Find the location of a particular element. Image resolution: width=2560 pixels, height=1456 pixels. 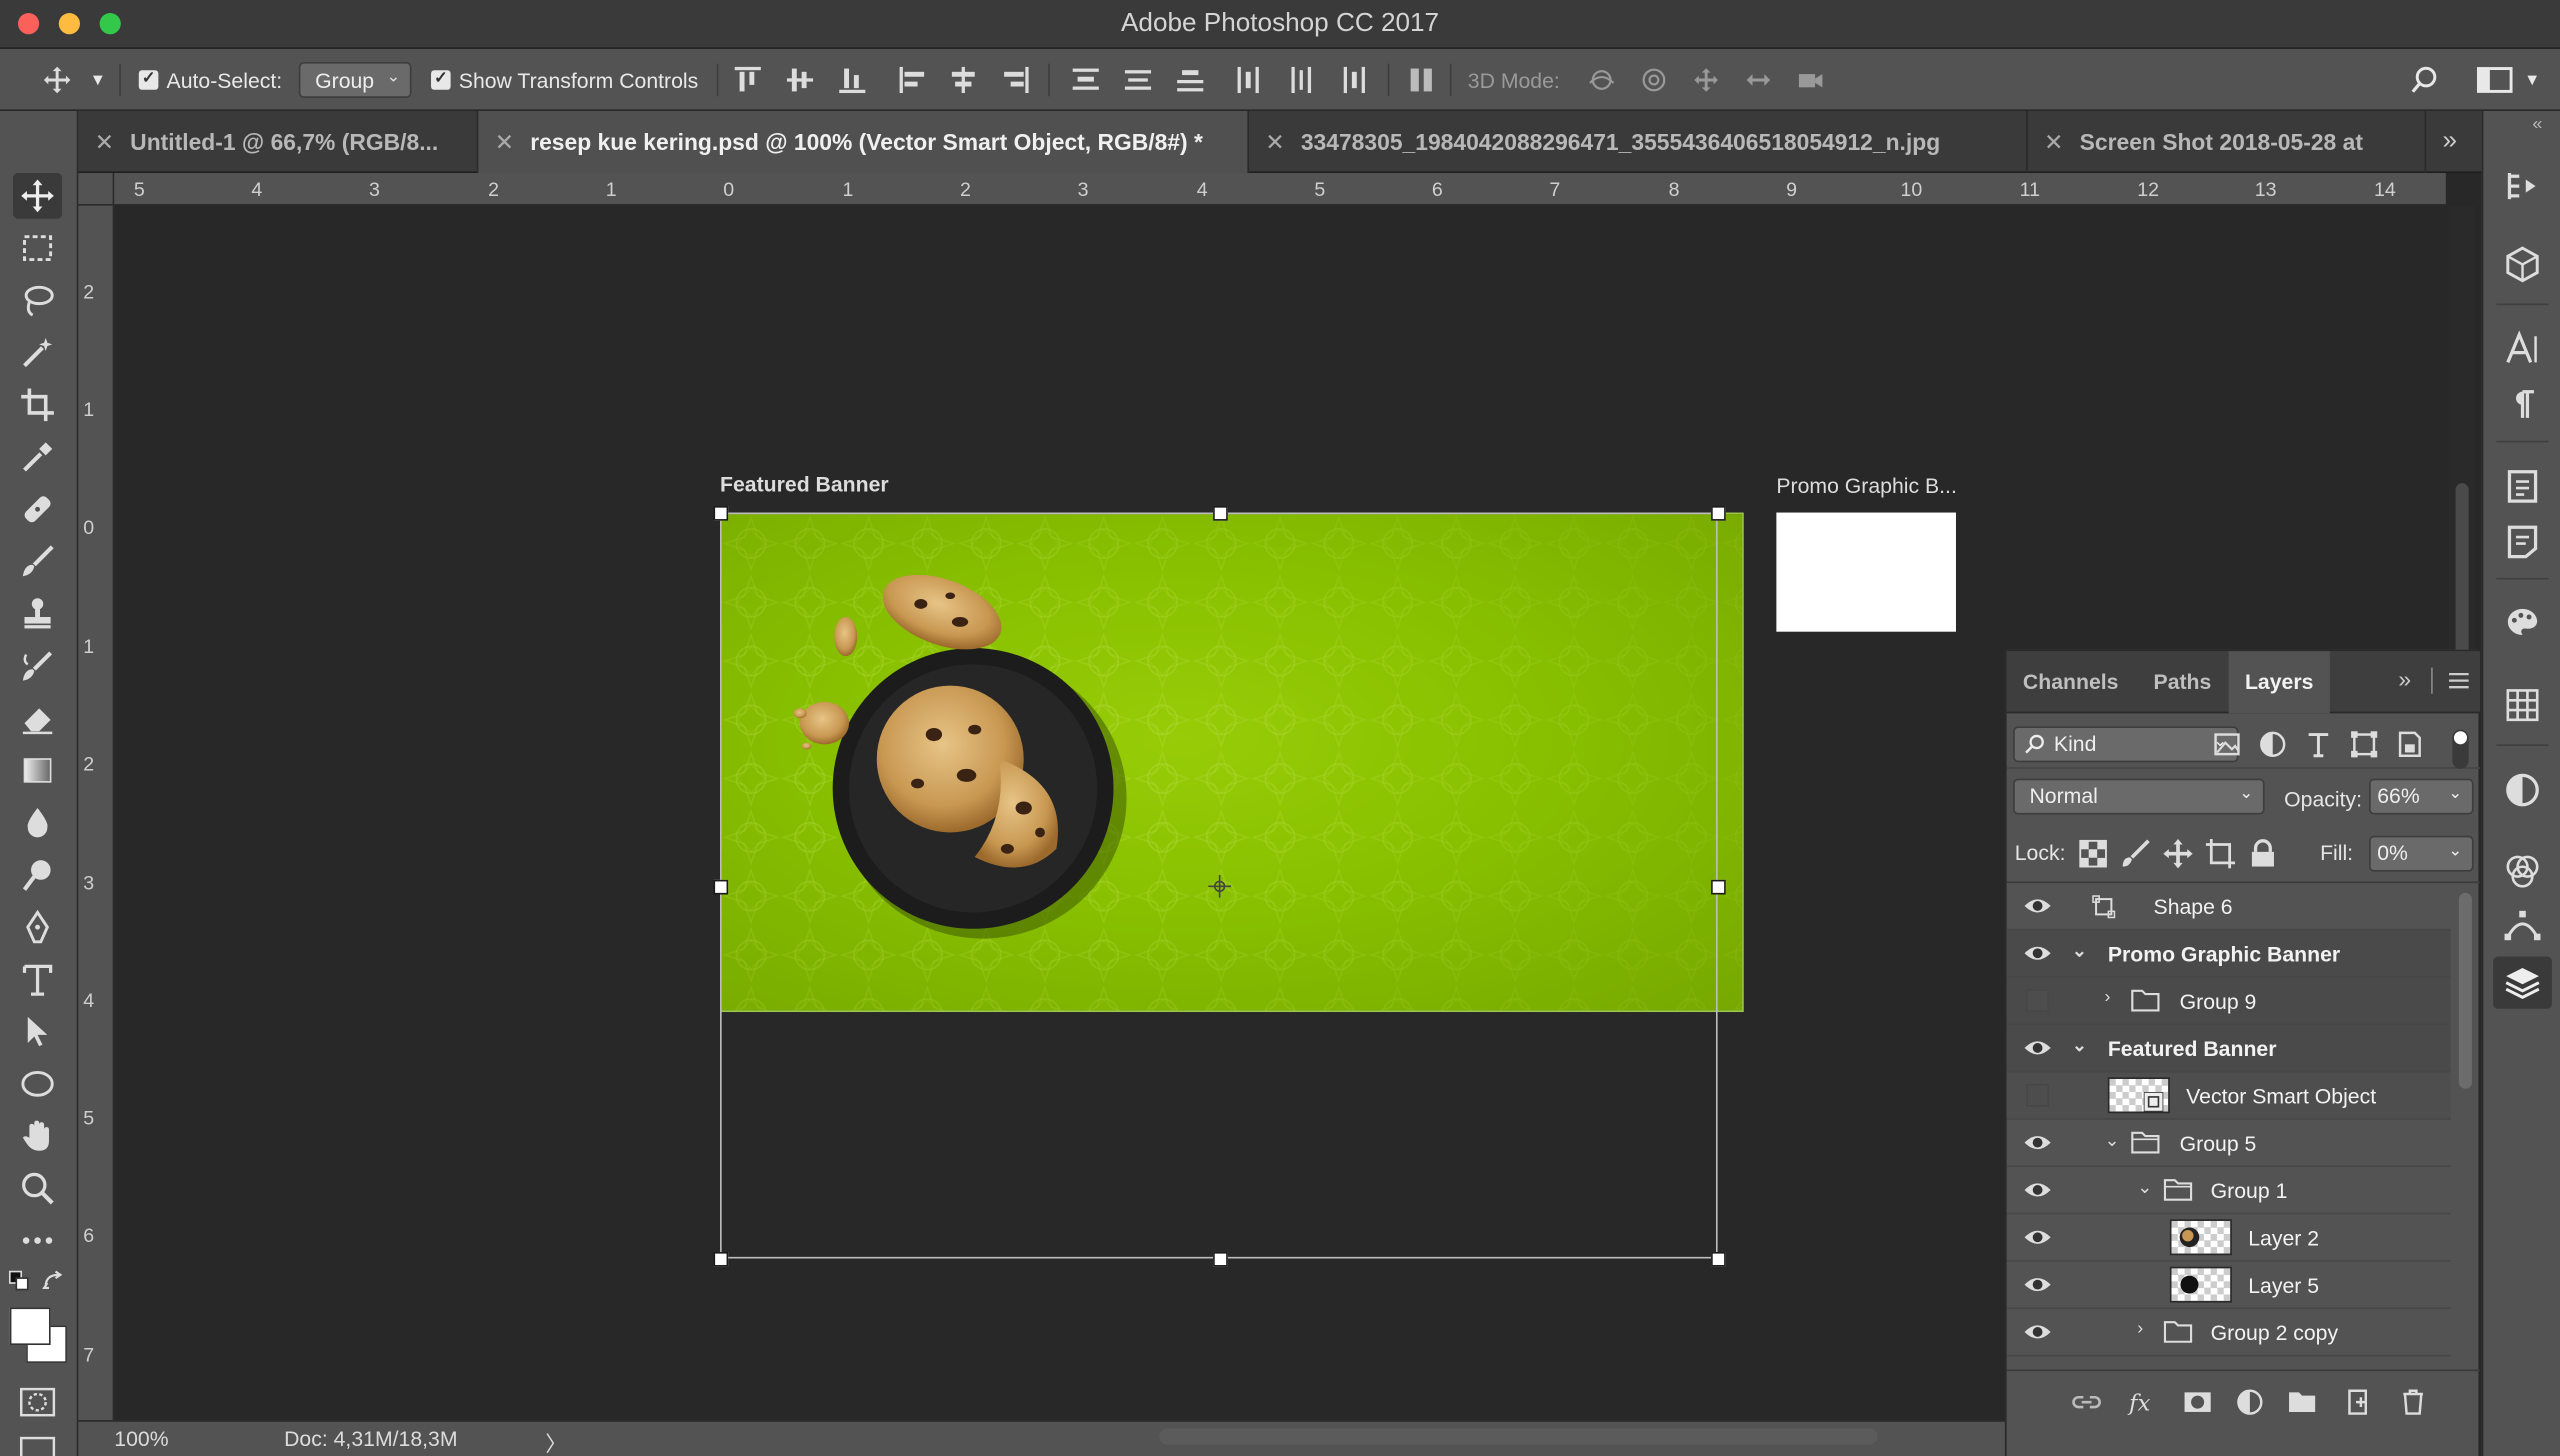

paths-icon is located at coordinates (2522, 927).